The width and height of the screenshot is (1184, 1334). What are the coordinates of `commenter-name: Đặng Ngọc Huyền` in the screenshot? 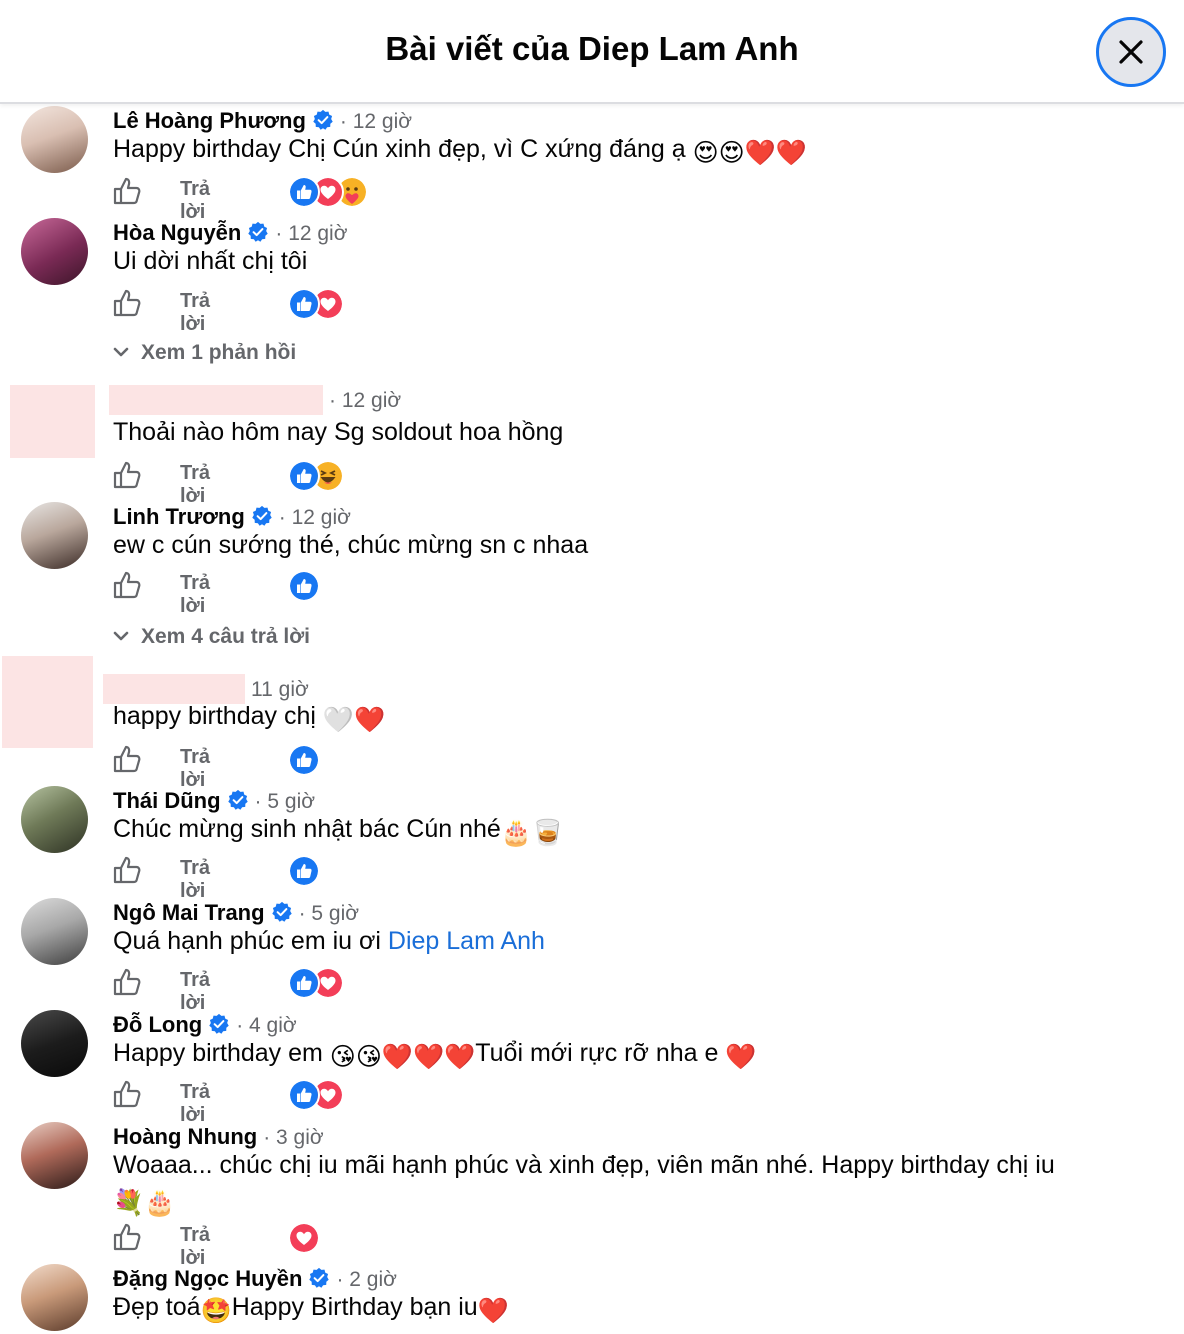 It's located at (207, 1278).